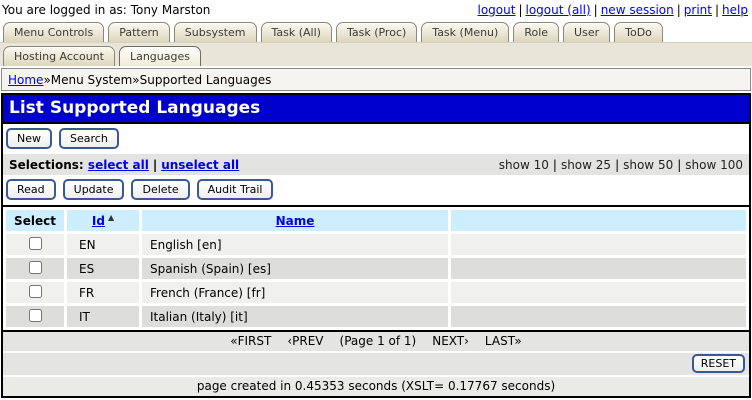 This screenshot has height=400, width=752. I want to click on pagination-first: «FIRST, so click(251, 341).